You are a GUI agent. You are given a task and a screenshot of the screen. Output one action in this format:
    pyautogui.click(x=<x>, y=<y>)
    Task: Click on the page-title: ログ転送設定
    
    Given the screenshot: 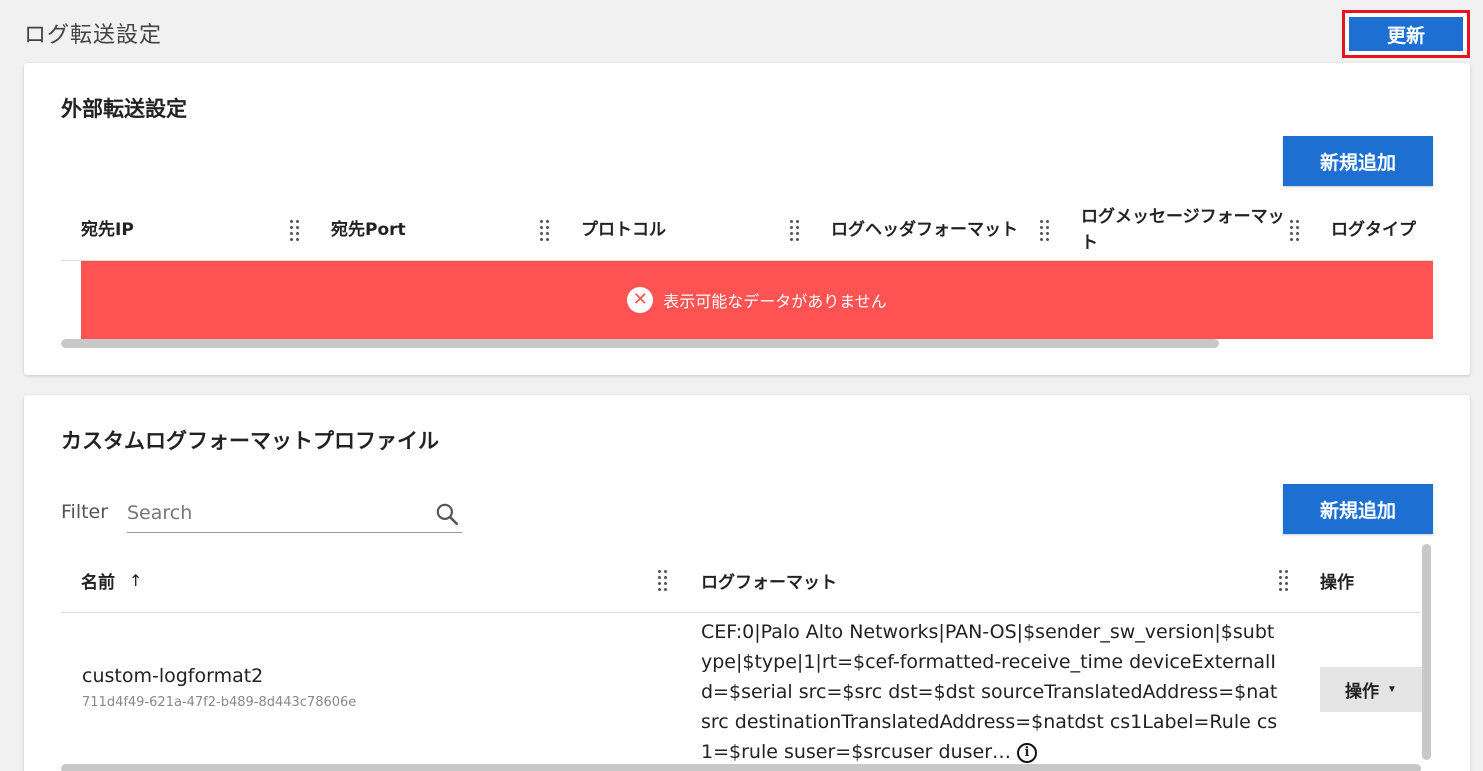 What is the action you would take?
    pyautogui.click(x=93, y=35)
    